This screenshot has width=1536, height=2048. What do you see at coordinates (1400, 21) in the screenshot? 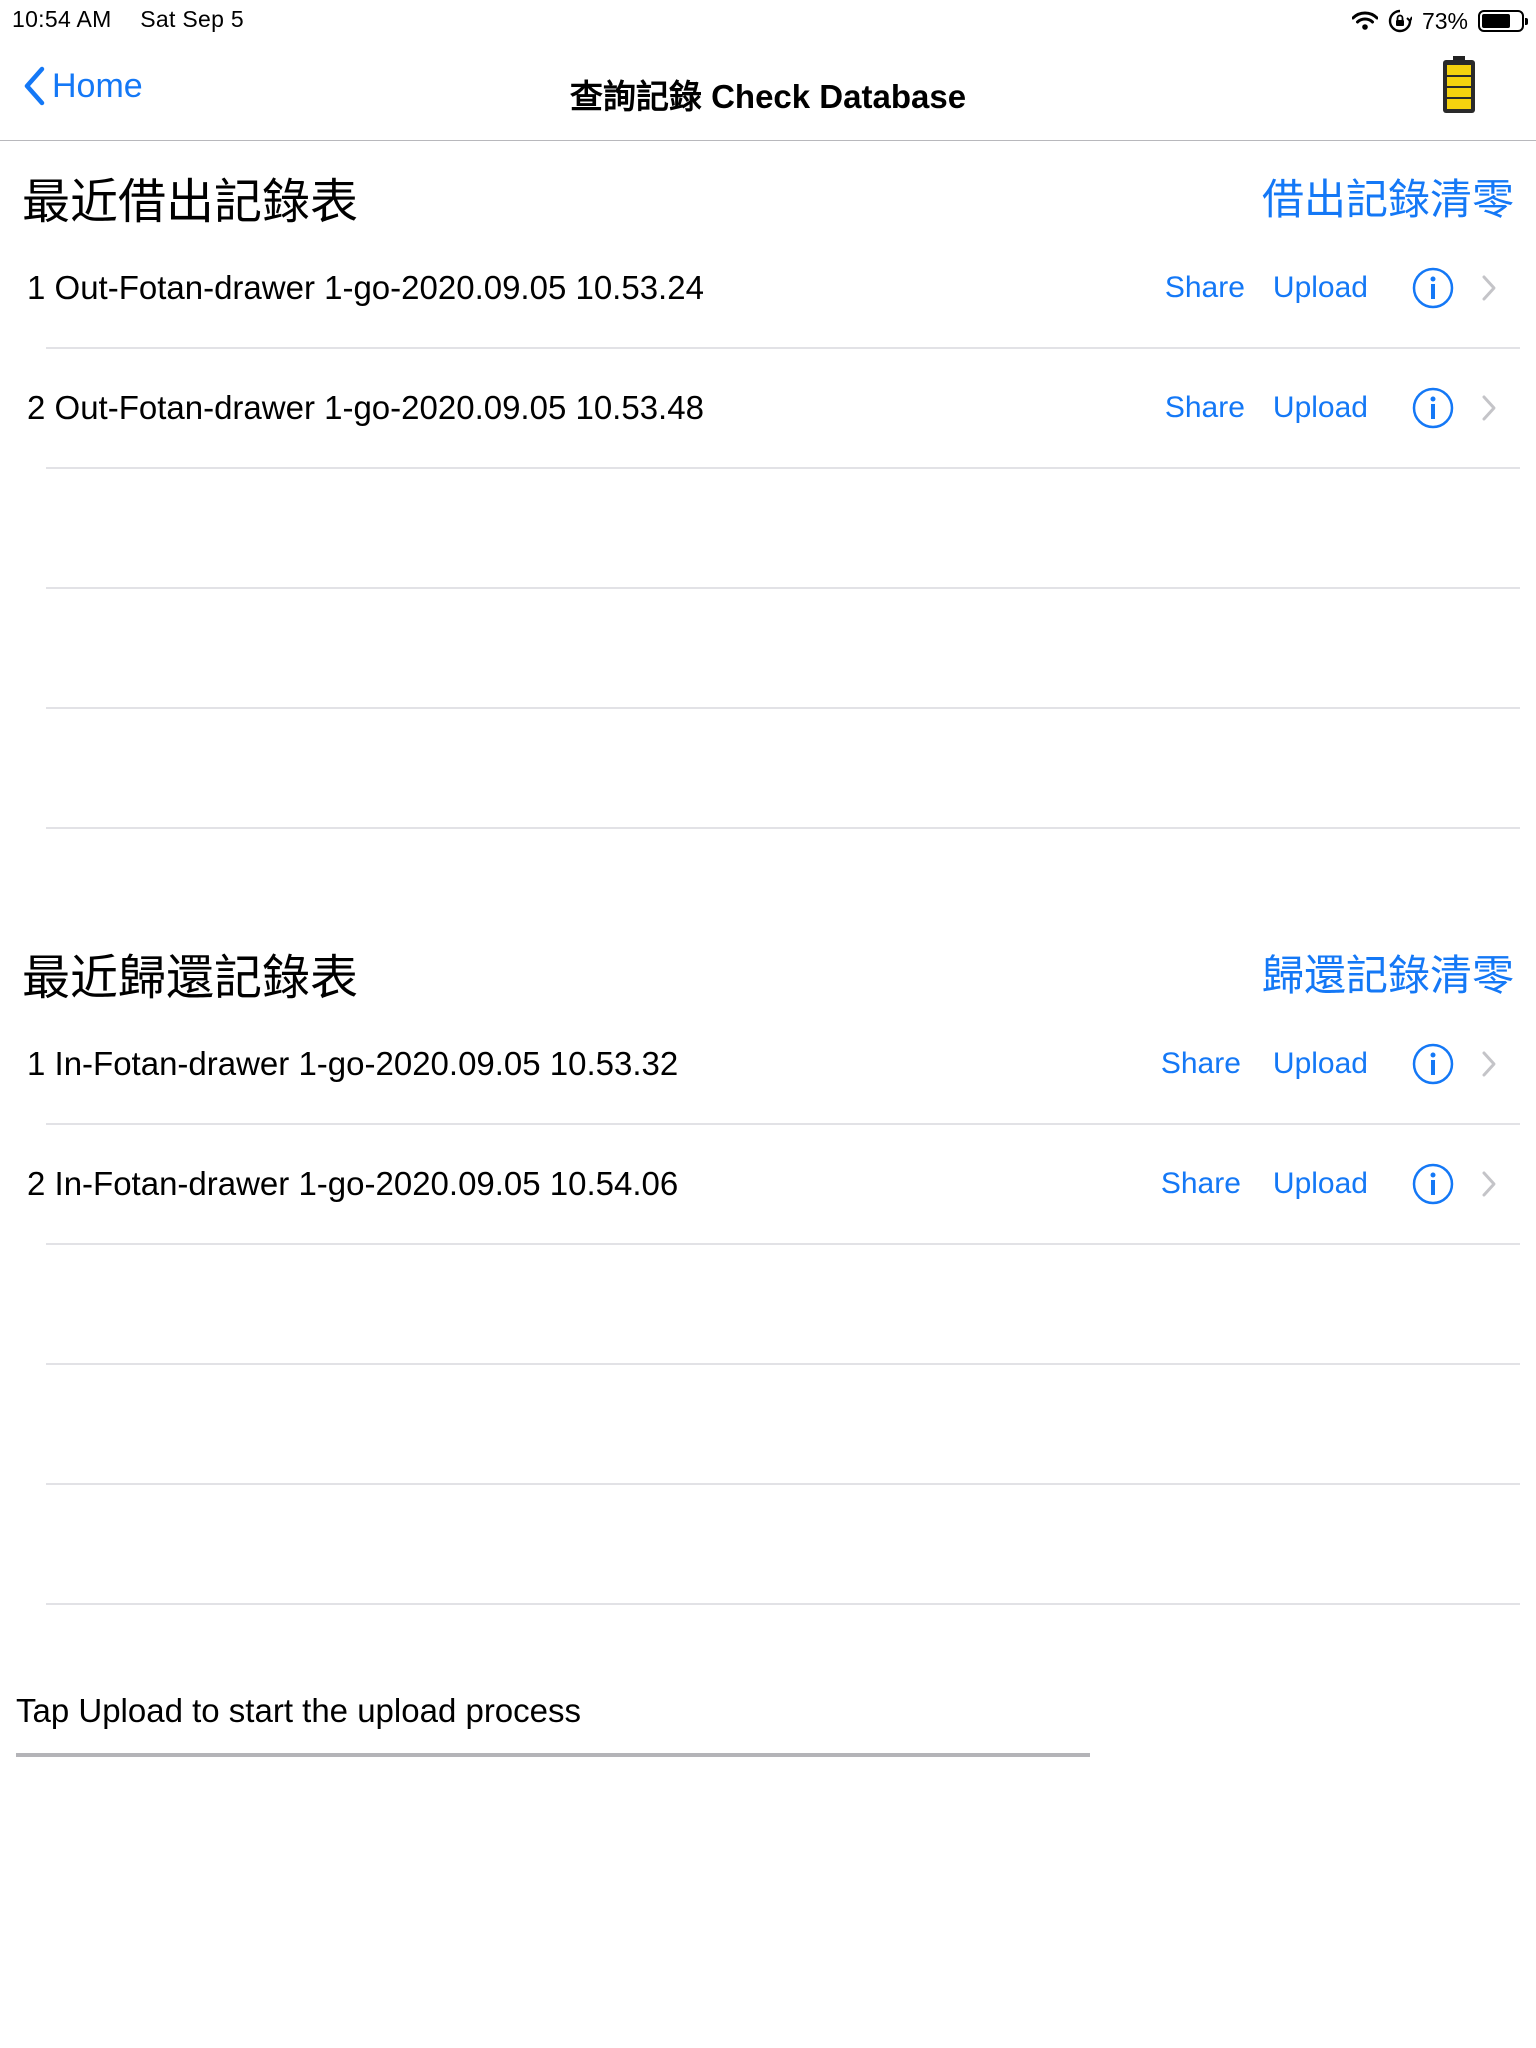
I see `orientation-lock-icon` at bounding box center [1400, 21].